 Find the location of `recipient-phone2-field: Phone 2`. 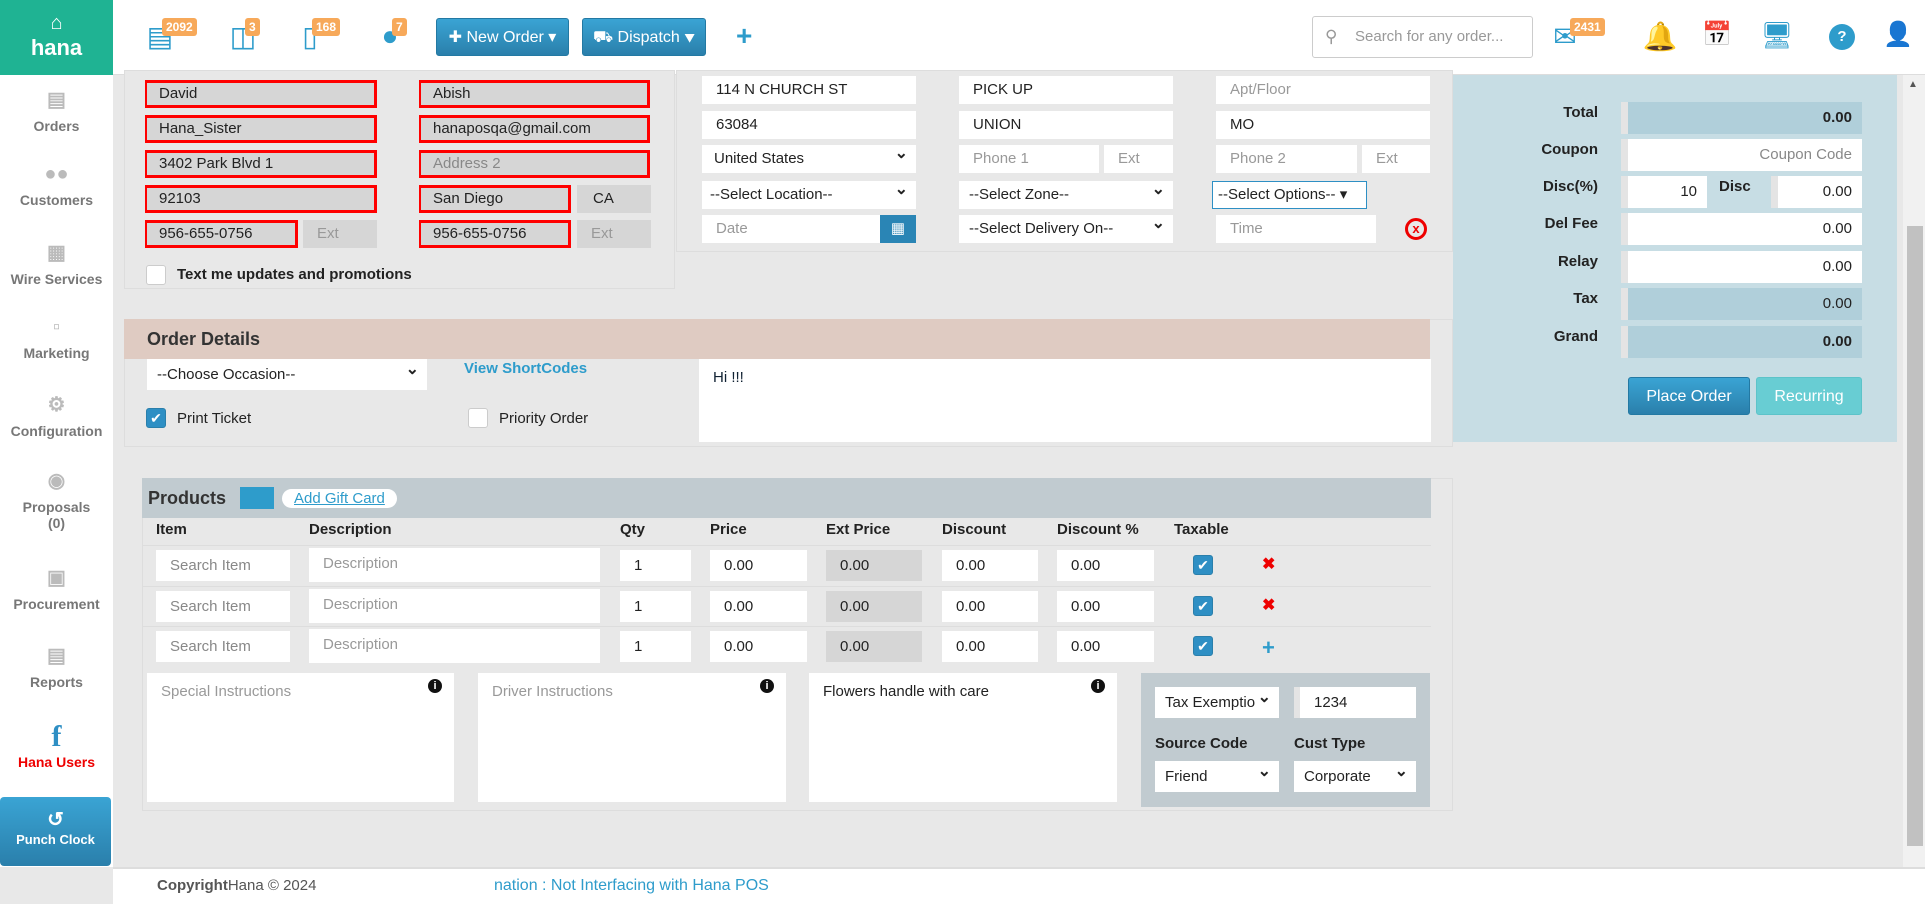

recipient-phone2-field: Phone 2 is located at coordinates (1286, 159).